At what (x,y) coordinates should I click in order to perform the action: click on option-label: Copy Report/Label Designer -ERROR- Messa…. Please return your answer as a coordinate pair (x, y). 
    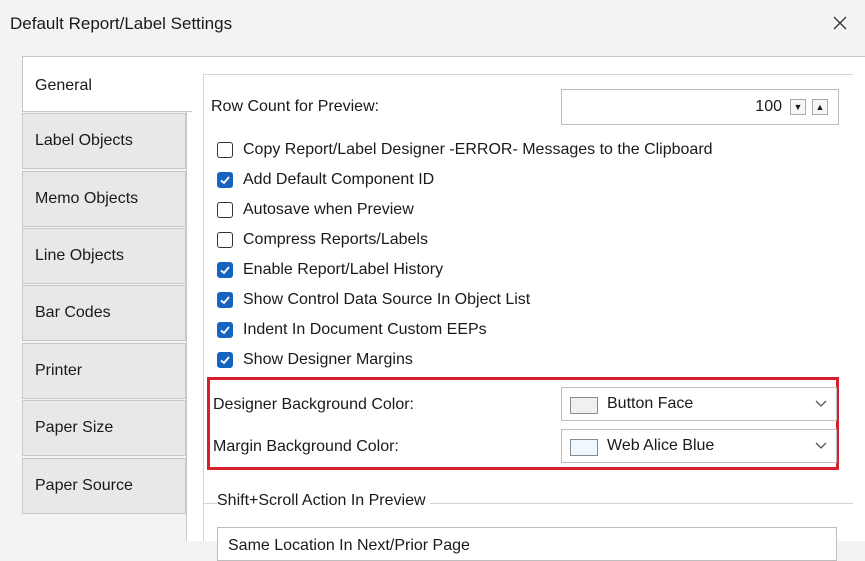
    Looking at the image, I should click on (478, 149).